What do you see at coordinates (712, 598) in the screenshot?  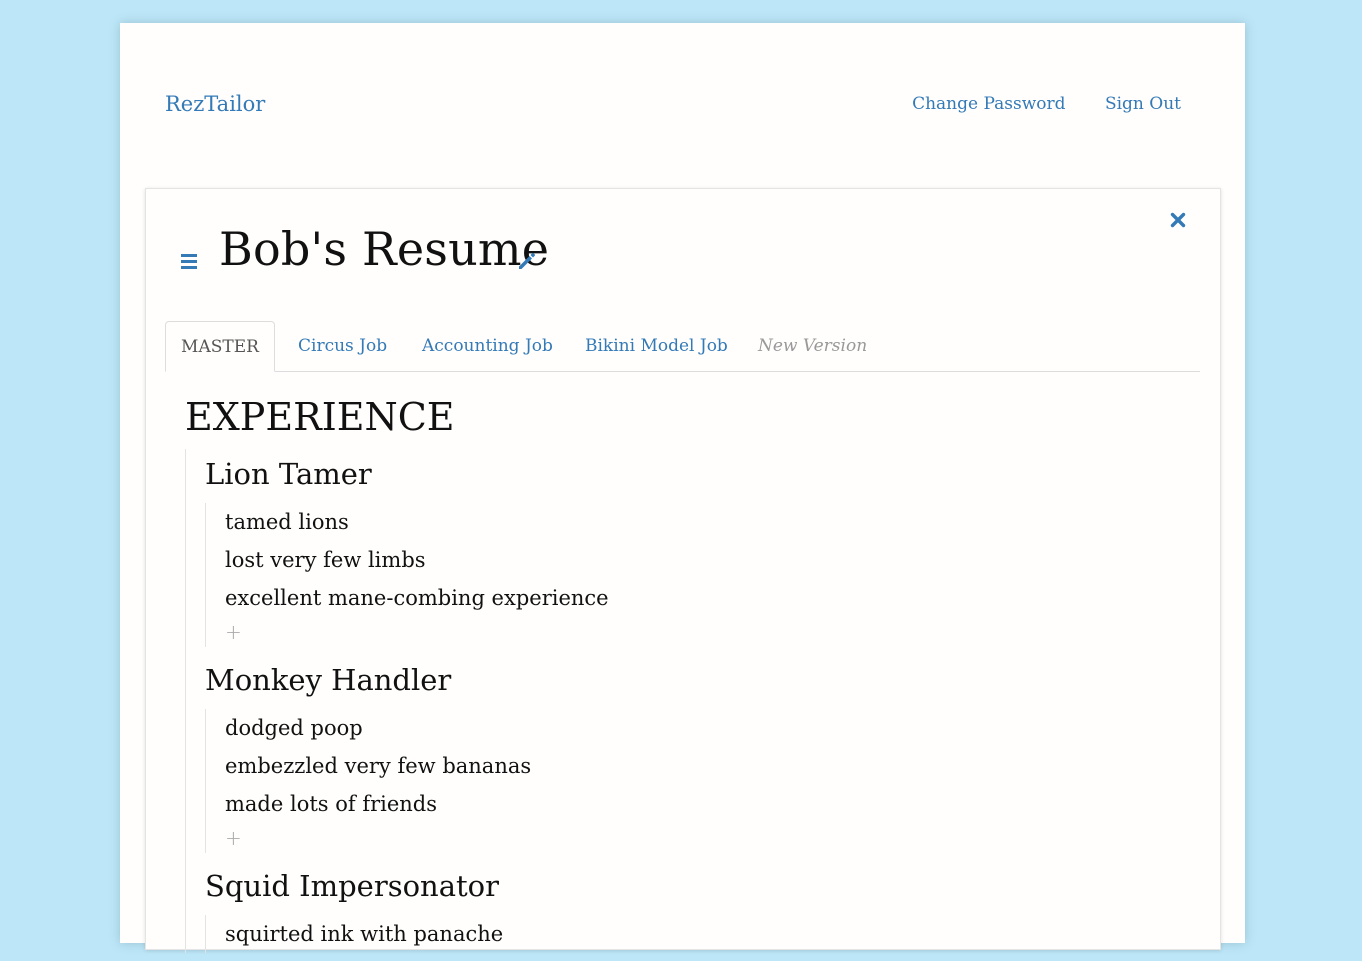 I see `bullet-item: excellent mane-combing experience` at bounding box center [712, 598].